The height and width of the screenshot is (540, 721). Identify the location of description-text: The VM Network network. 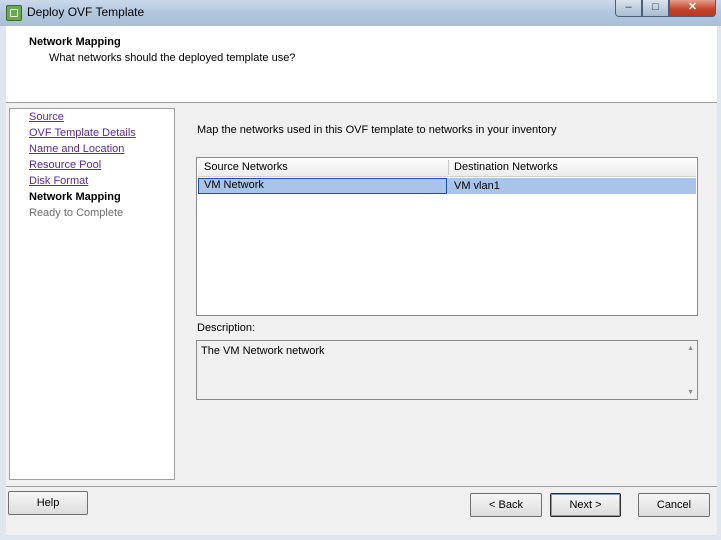
(263, 351).